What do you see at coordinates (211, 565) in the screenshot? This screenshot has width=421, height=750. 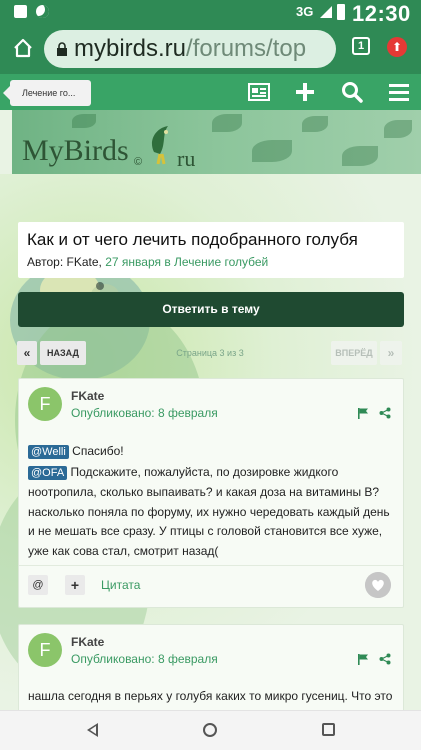 I see `divider` at bounding box center [211, 565].